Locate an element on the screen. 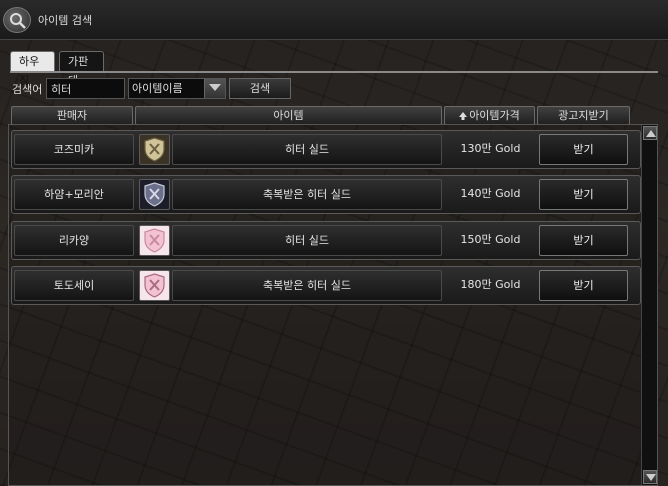 The height and width of the screenshot is (486, 668). arrow-up-icon is located at coordinates (463, 116).